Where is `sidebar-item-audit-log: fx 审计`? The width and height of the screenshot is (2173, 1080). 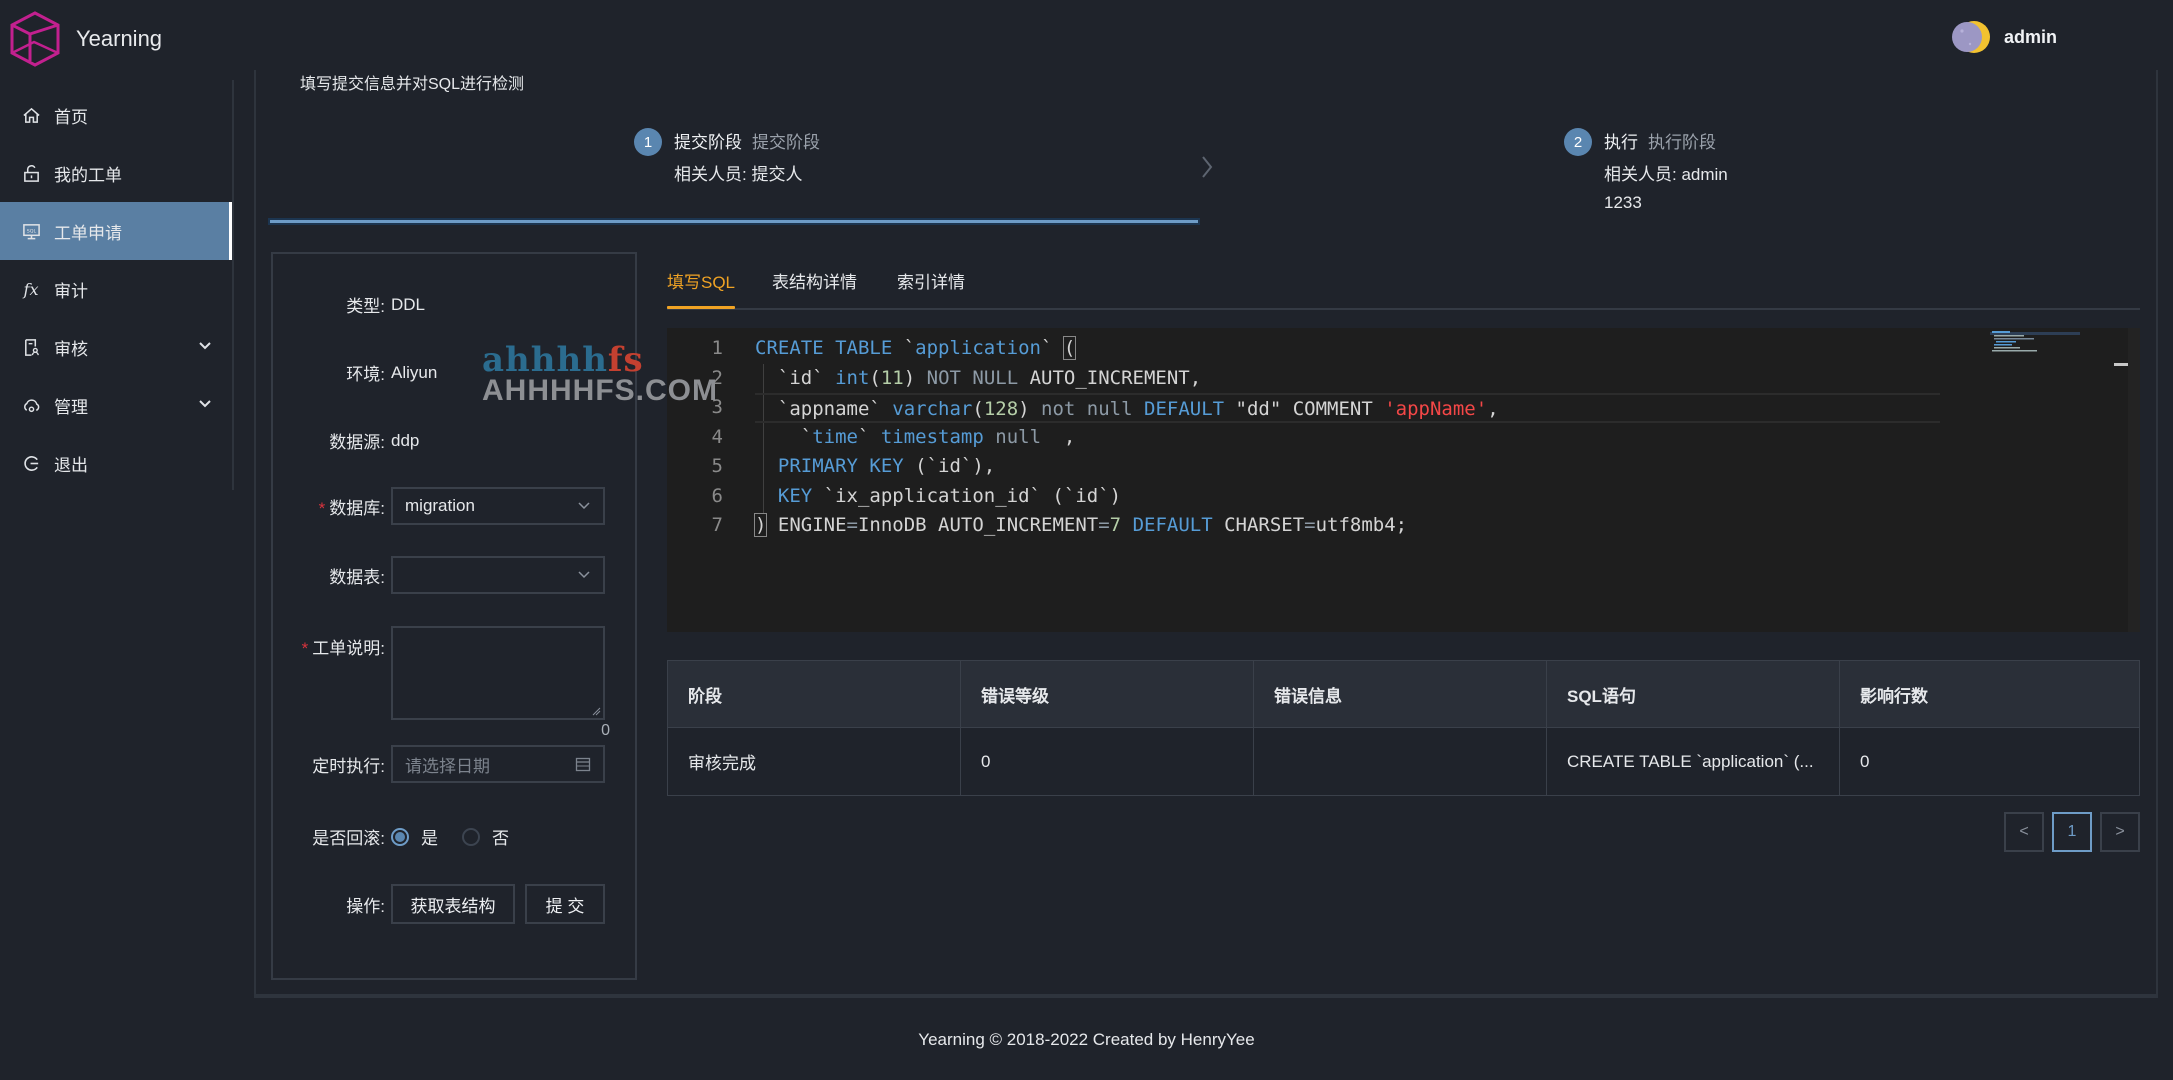 sidebar-item-audit-log: fx 审计 is located at coordinates (117, 289).